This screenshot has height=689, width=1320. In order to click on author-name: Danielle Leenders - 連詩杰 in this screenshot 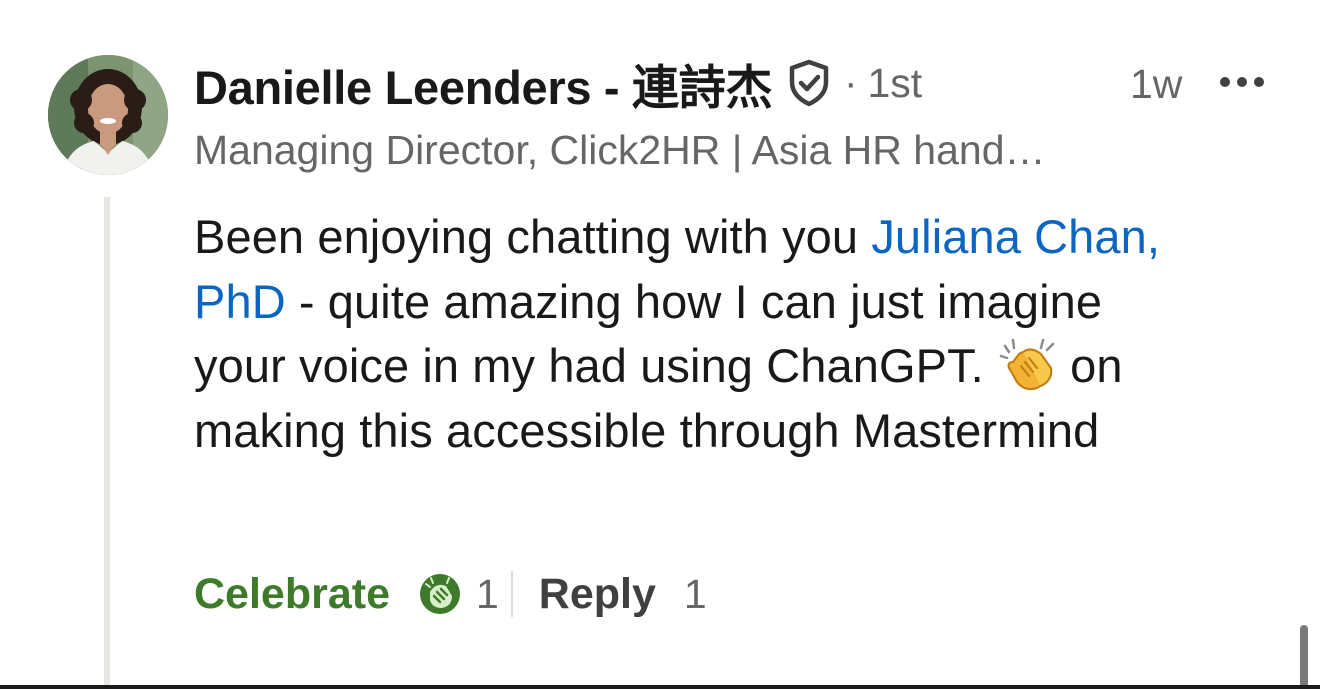, I will do `click(483, 83)`.